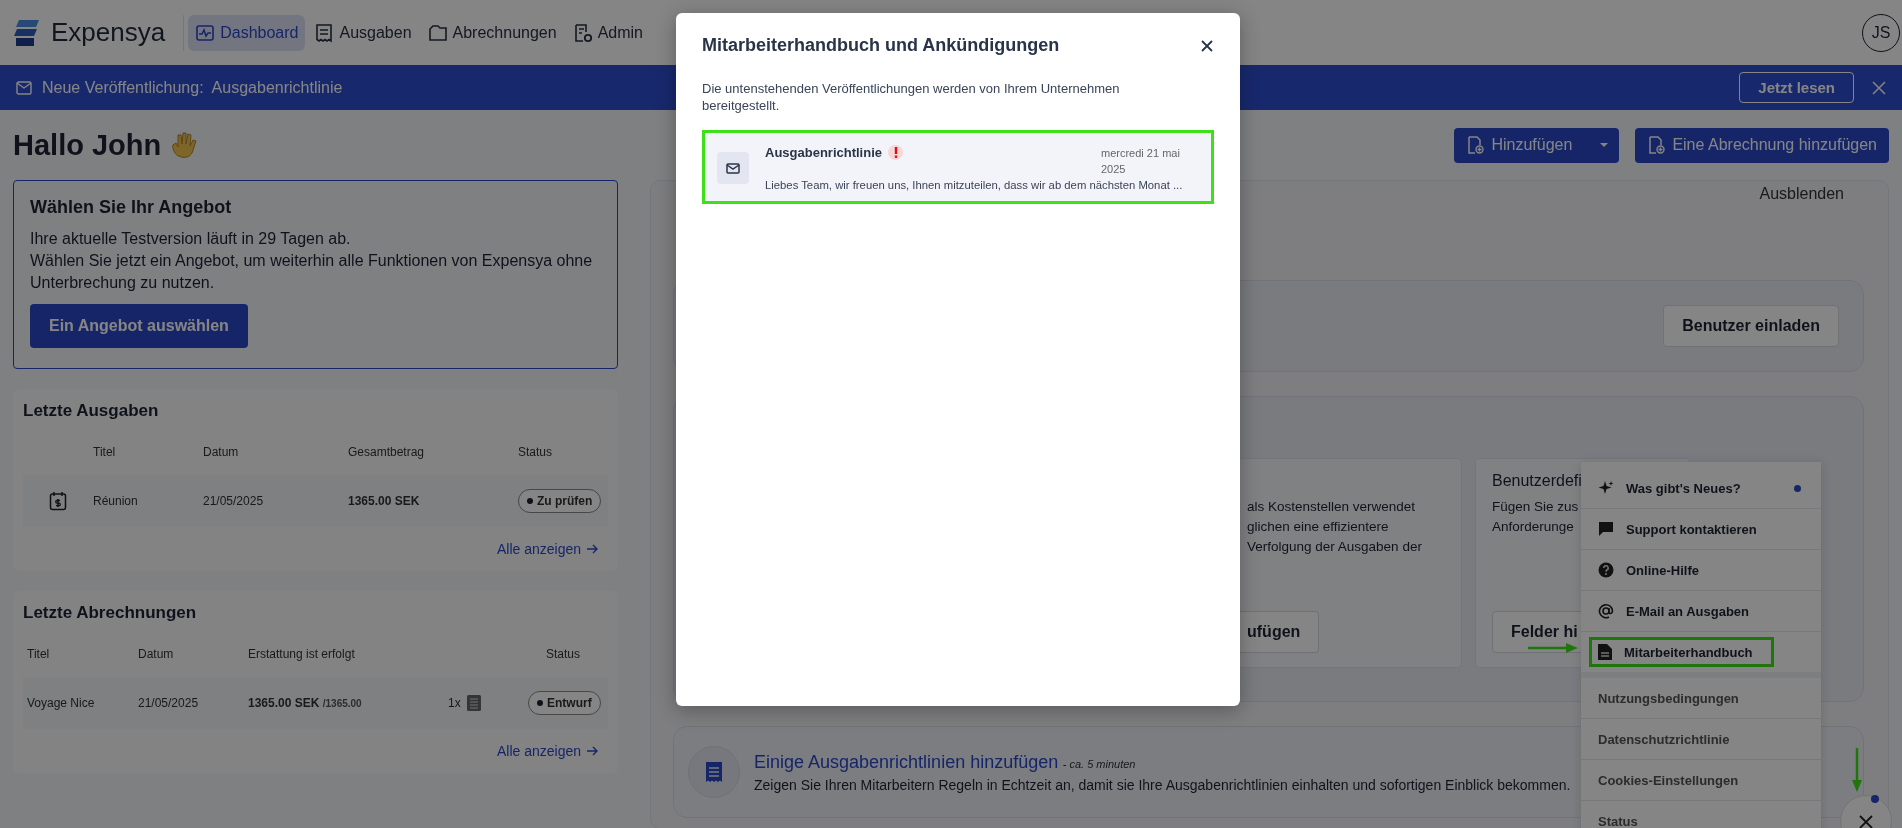 This screenshot has height=828, width=1902. Describe the element at coordinates (1334, 547) in the screenshot. I see `feature-text: Verfolgung der Ausgaben der` at that location.